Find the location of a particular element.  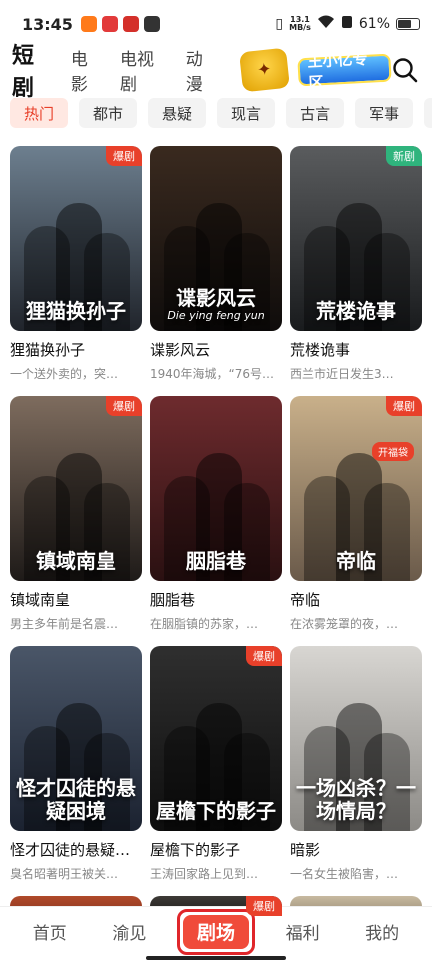

tab-theater-label: 剧场 is located at coordinates (215, 931).